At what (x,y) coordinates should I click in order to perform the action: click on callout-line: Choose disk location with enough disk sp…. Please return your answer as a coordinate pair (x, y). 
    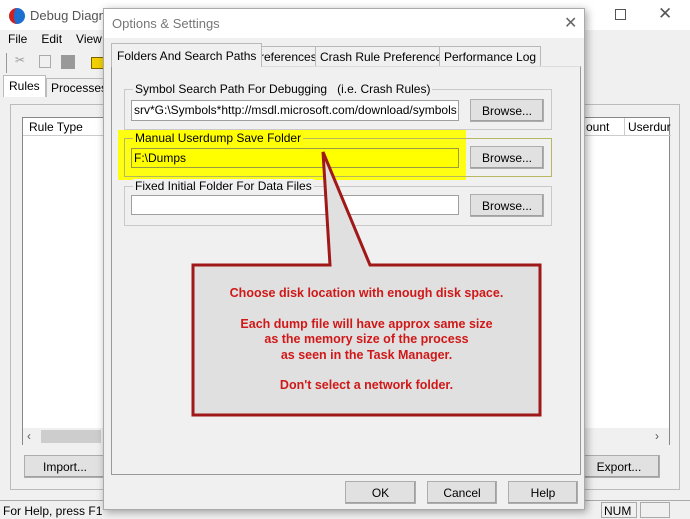
    Looking at the image, I should click on (366, 293).